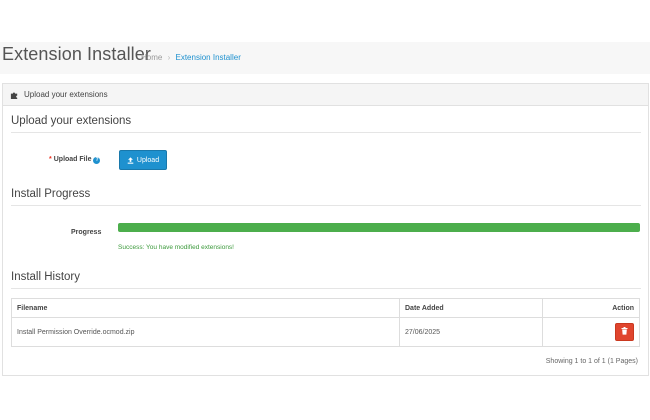  What do you see at coordinates (471, 308) in the screenshot?
I see `column-header-date-added: Date Added` at bounding box center [471, 308].